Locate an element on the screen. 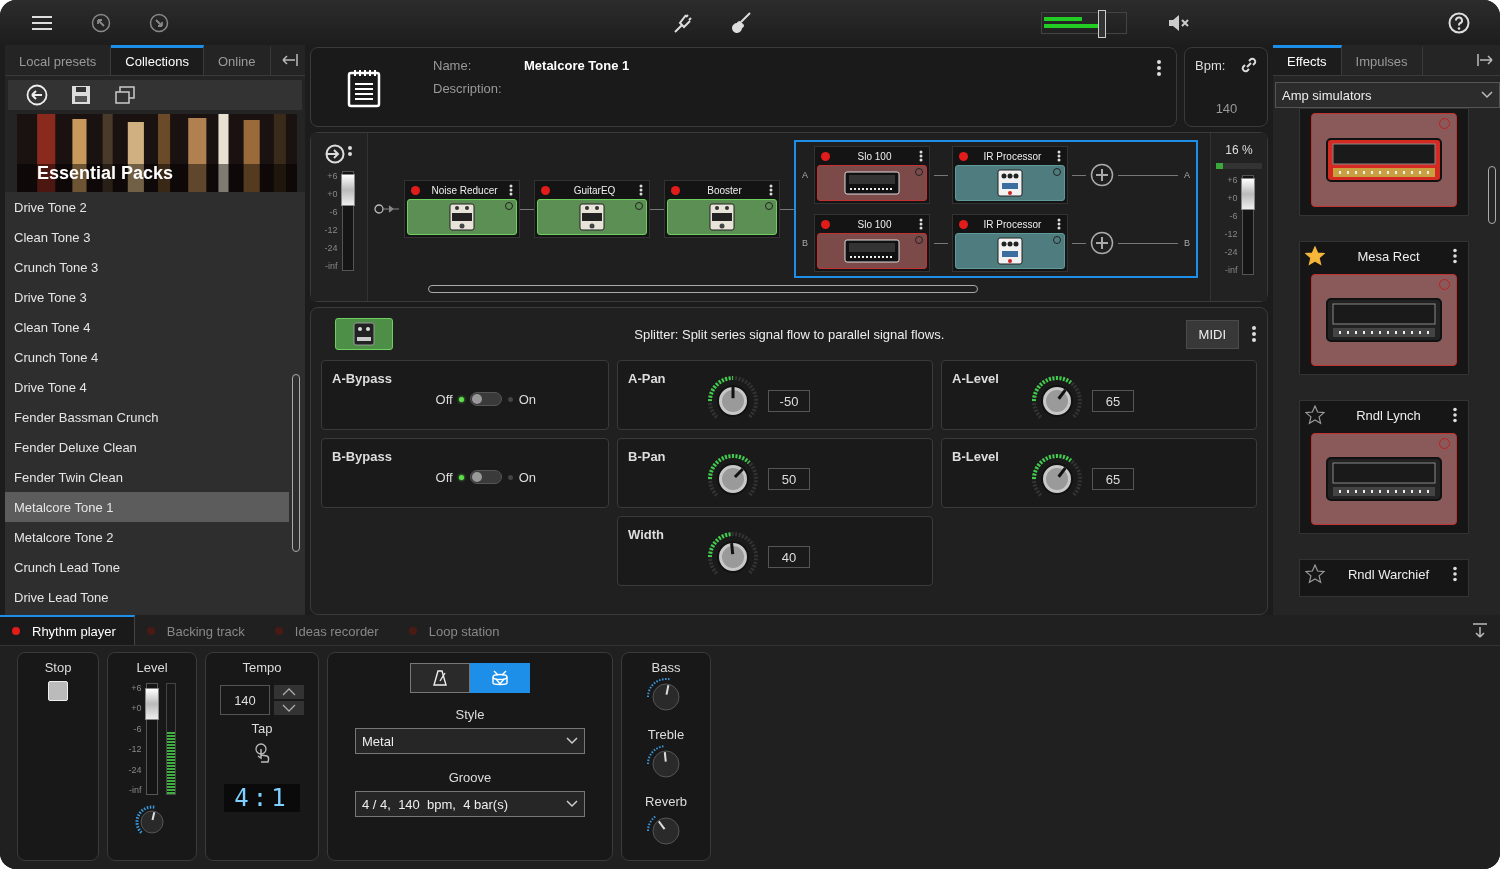 The height and width of the screenshot is (869, 1500). style-dropdown: Metal is located at coordinates (470, 741).